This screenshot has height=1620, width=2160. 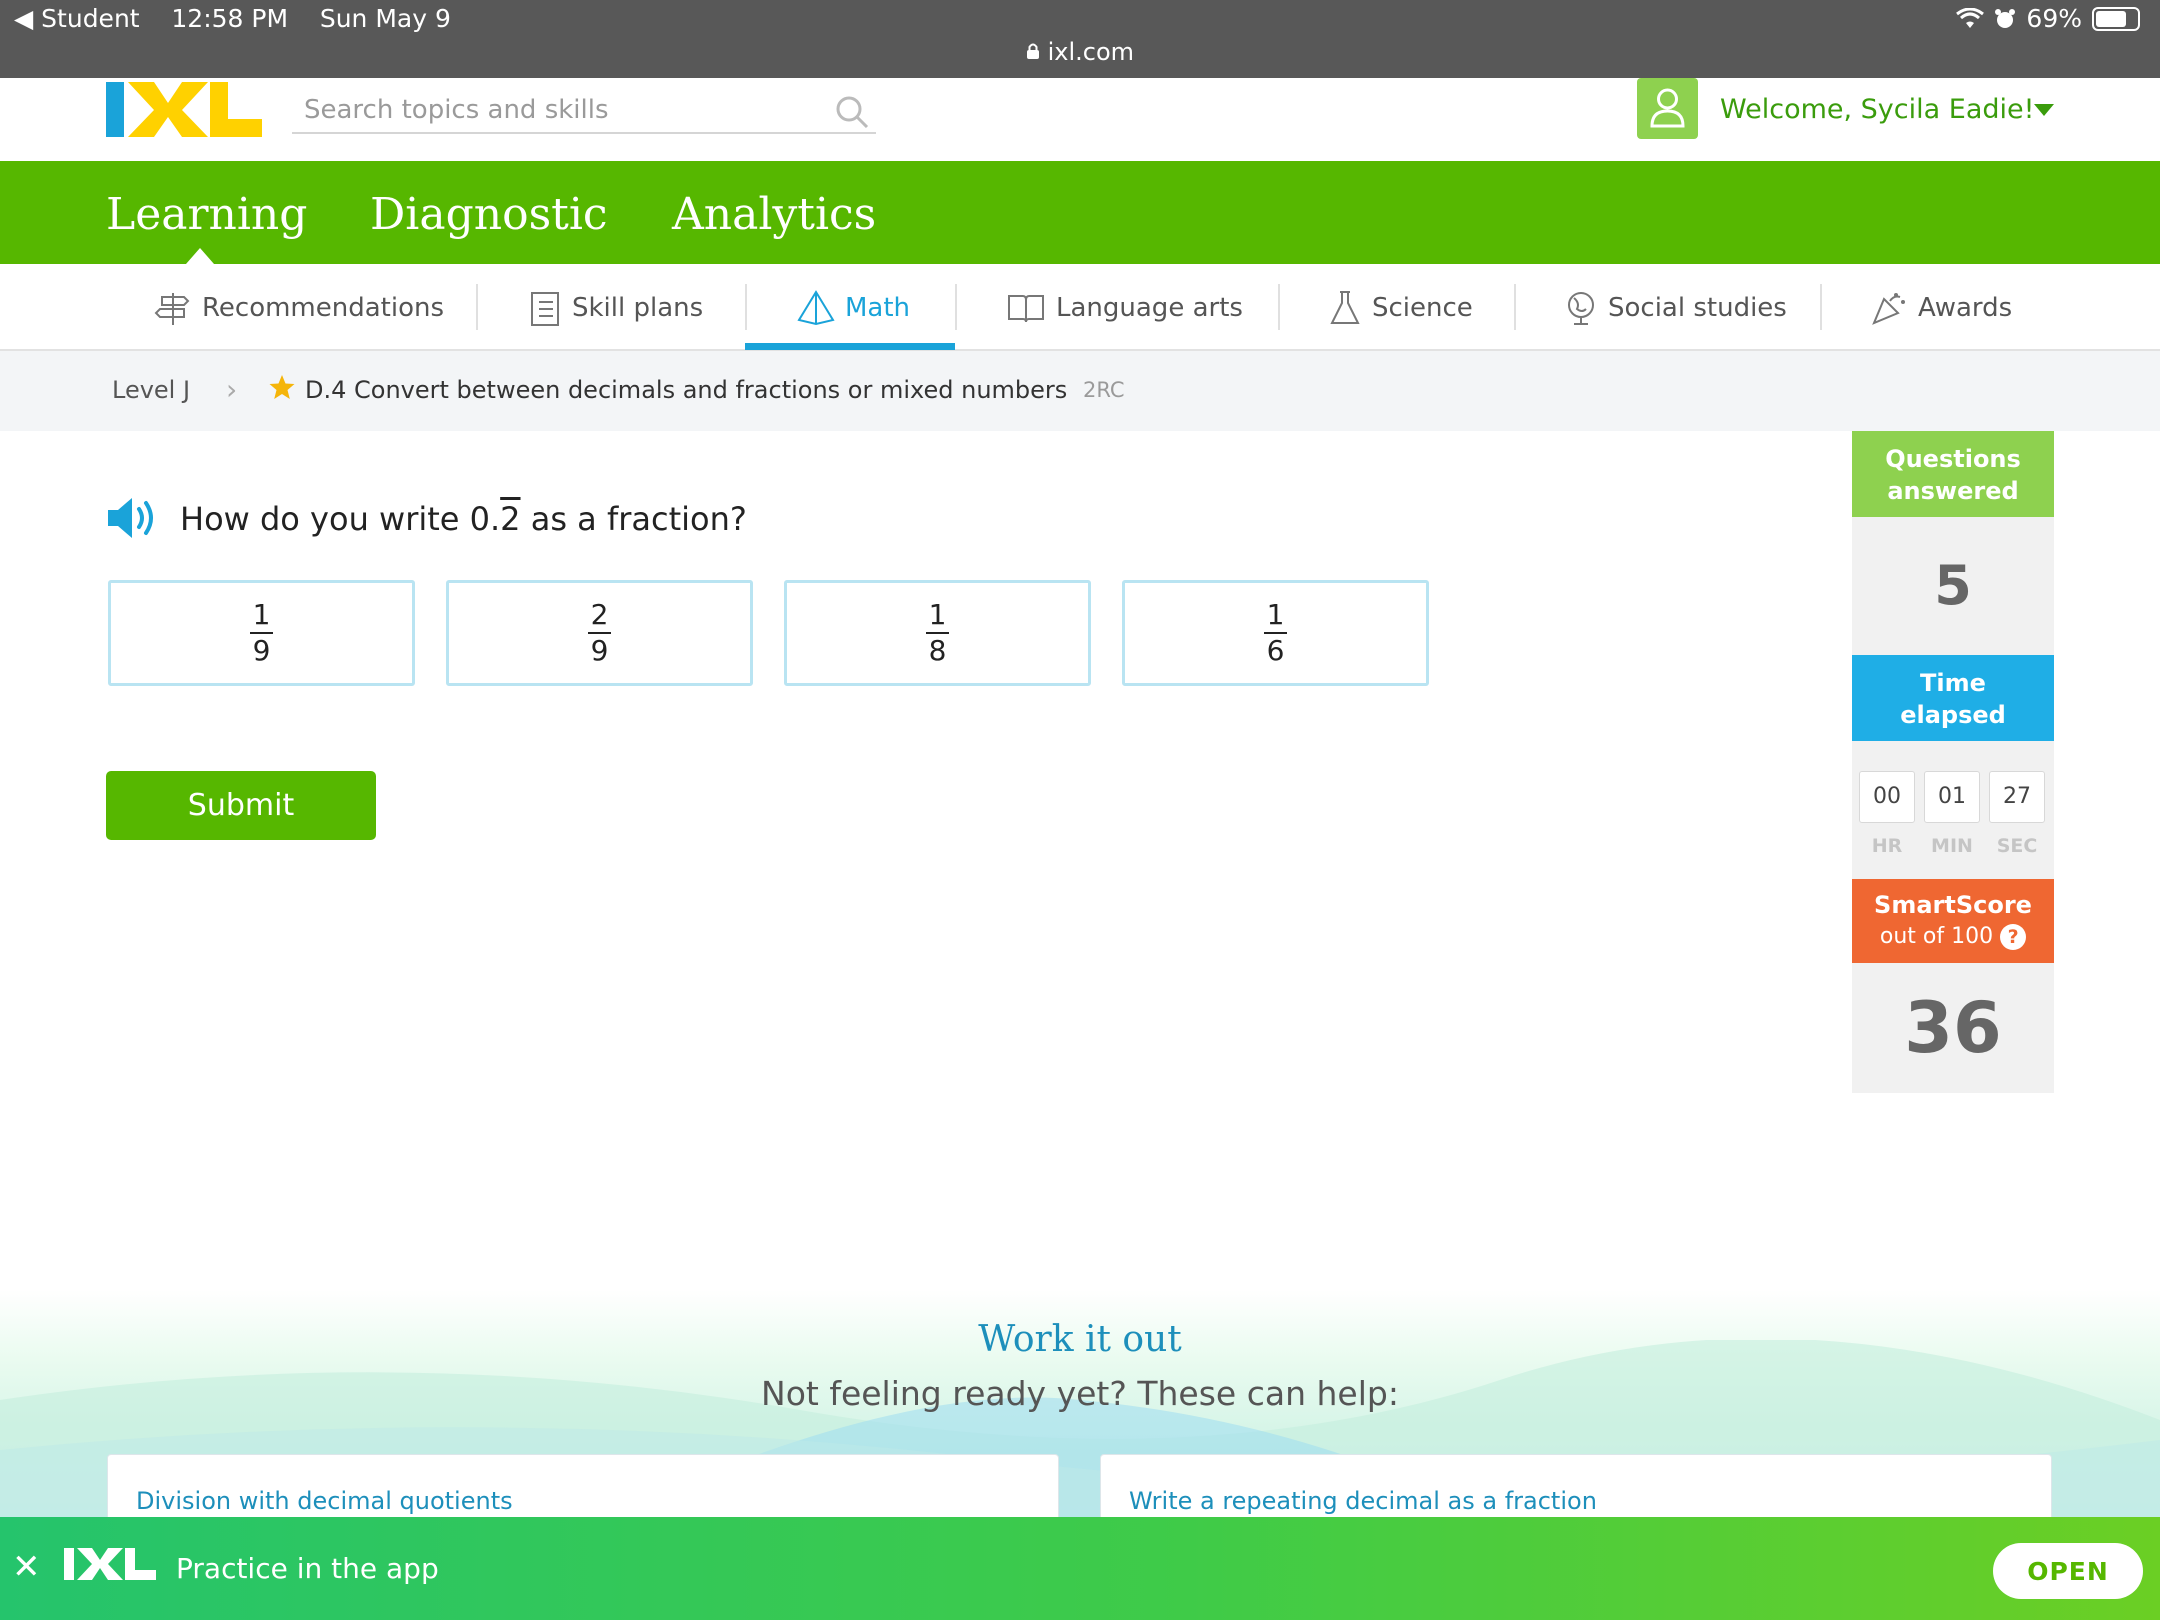 I want to click on smartscore-header: SmartScore out of 100 ?, so click(x=1953, y=921).